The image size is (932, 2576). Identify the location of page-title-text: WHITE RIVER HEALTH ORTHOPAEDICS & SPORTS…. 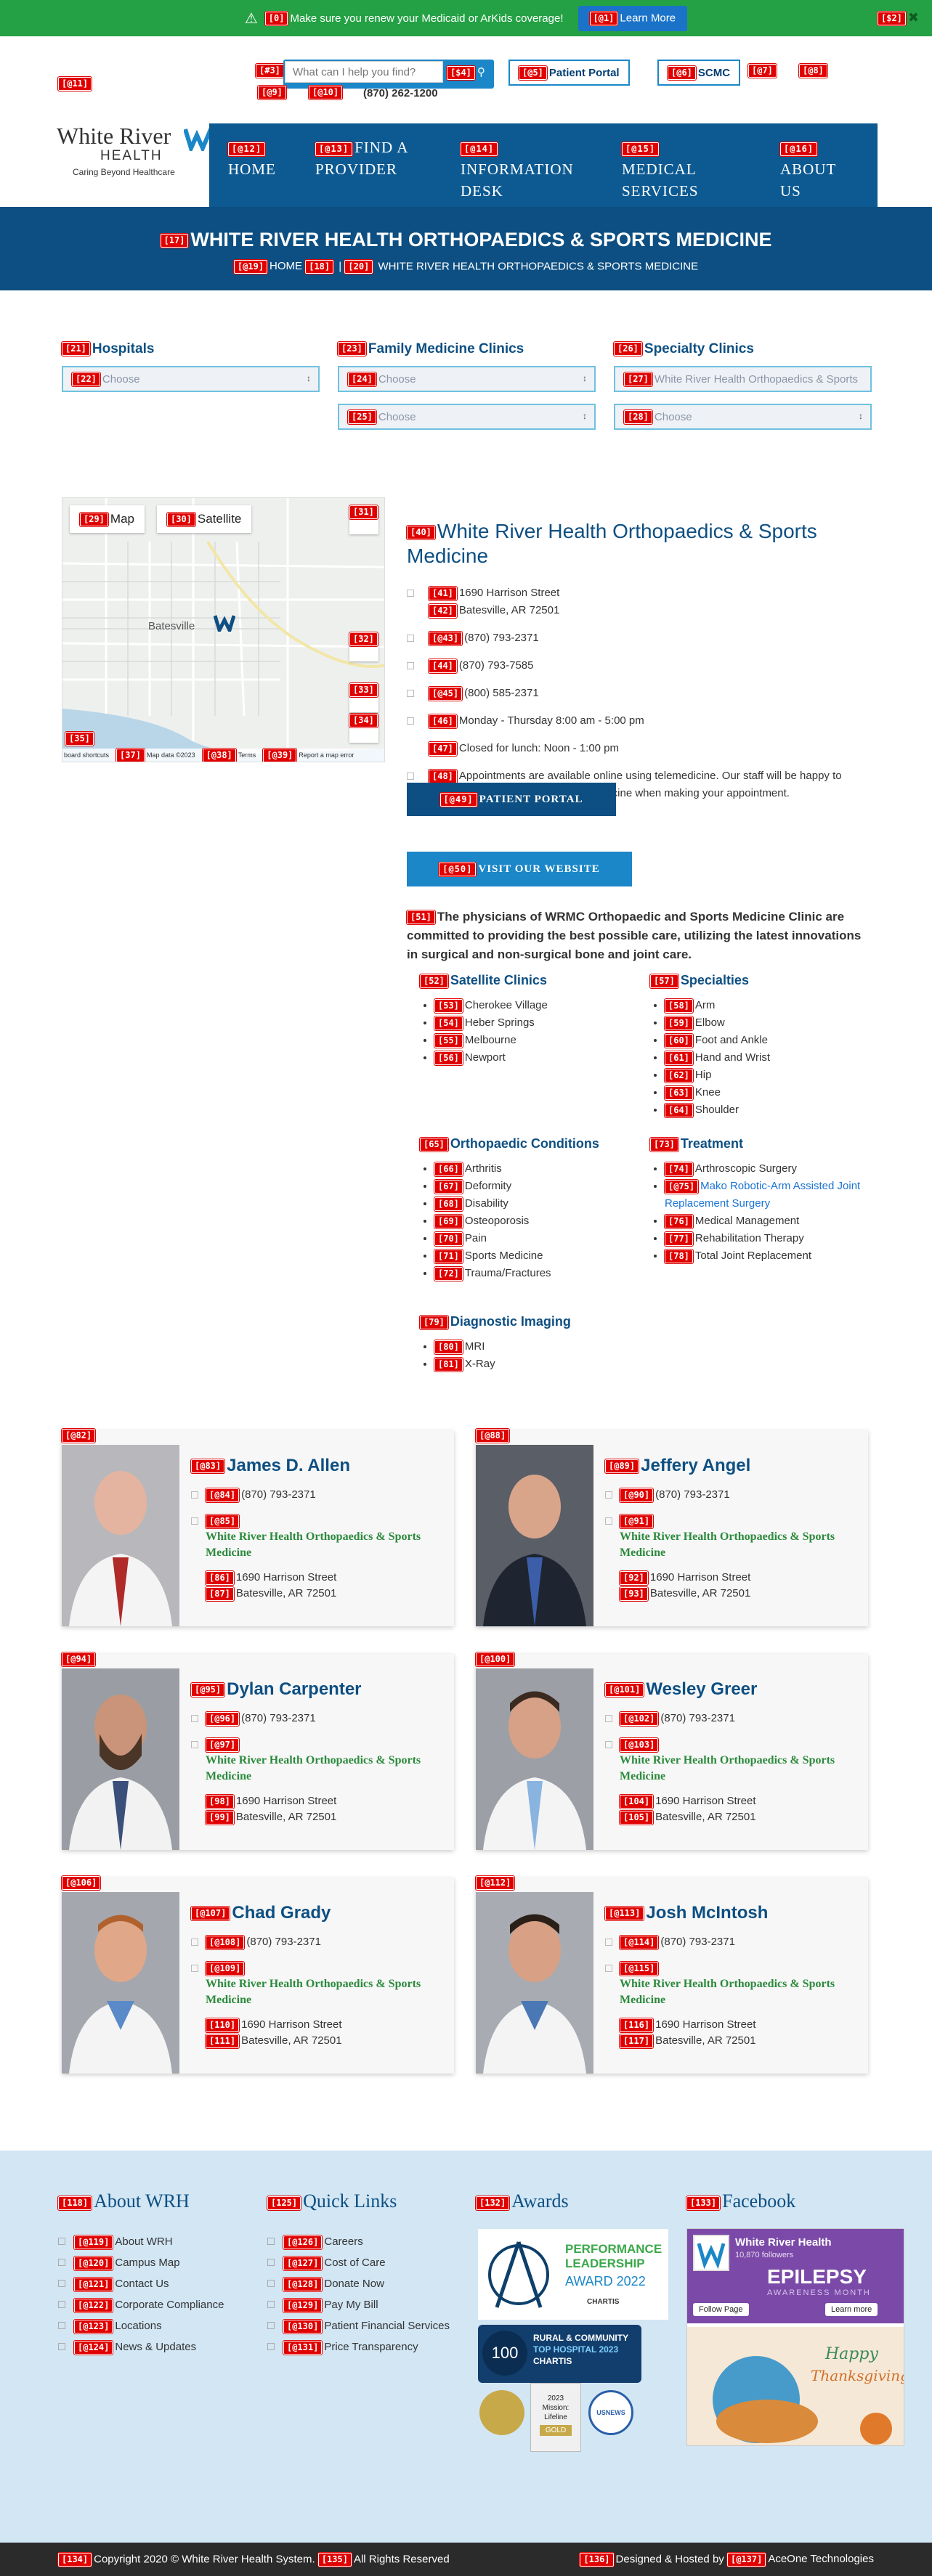
(481, 239).